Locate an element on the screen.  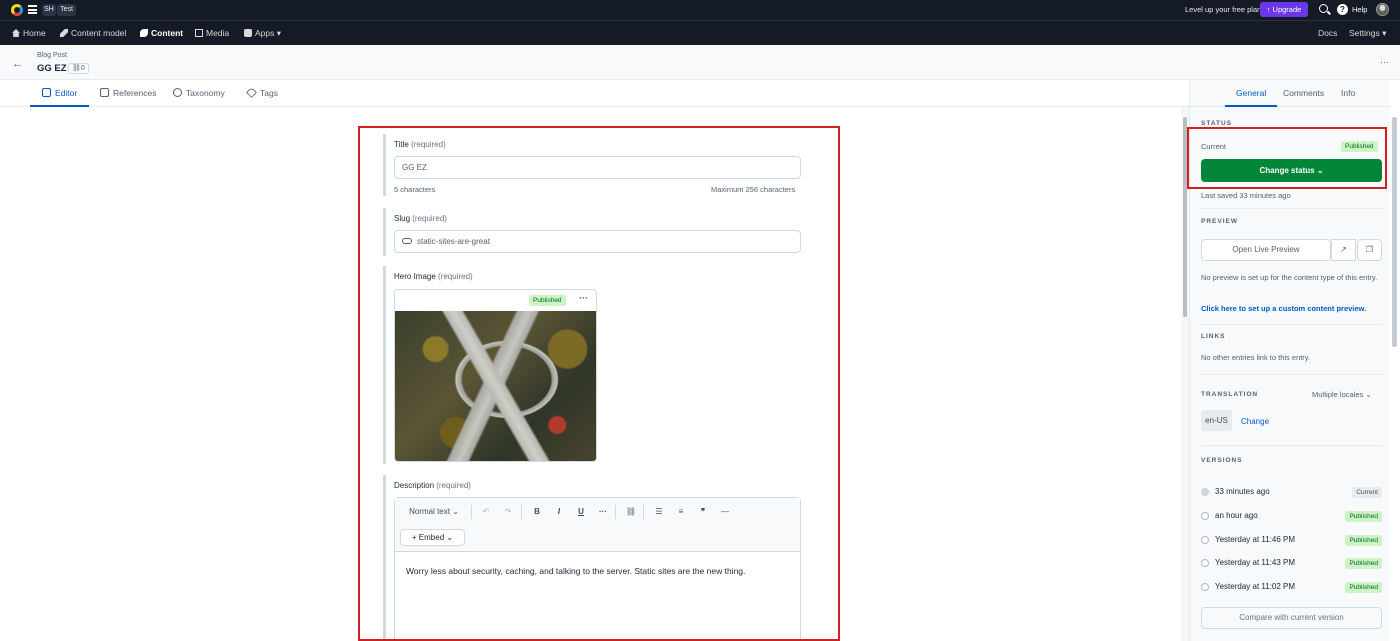
space-avatar: SH is located at coordinates (49, 10).